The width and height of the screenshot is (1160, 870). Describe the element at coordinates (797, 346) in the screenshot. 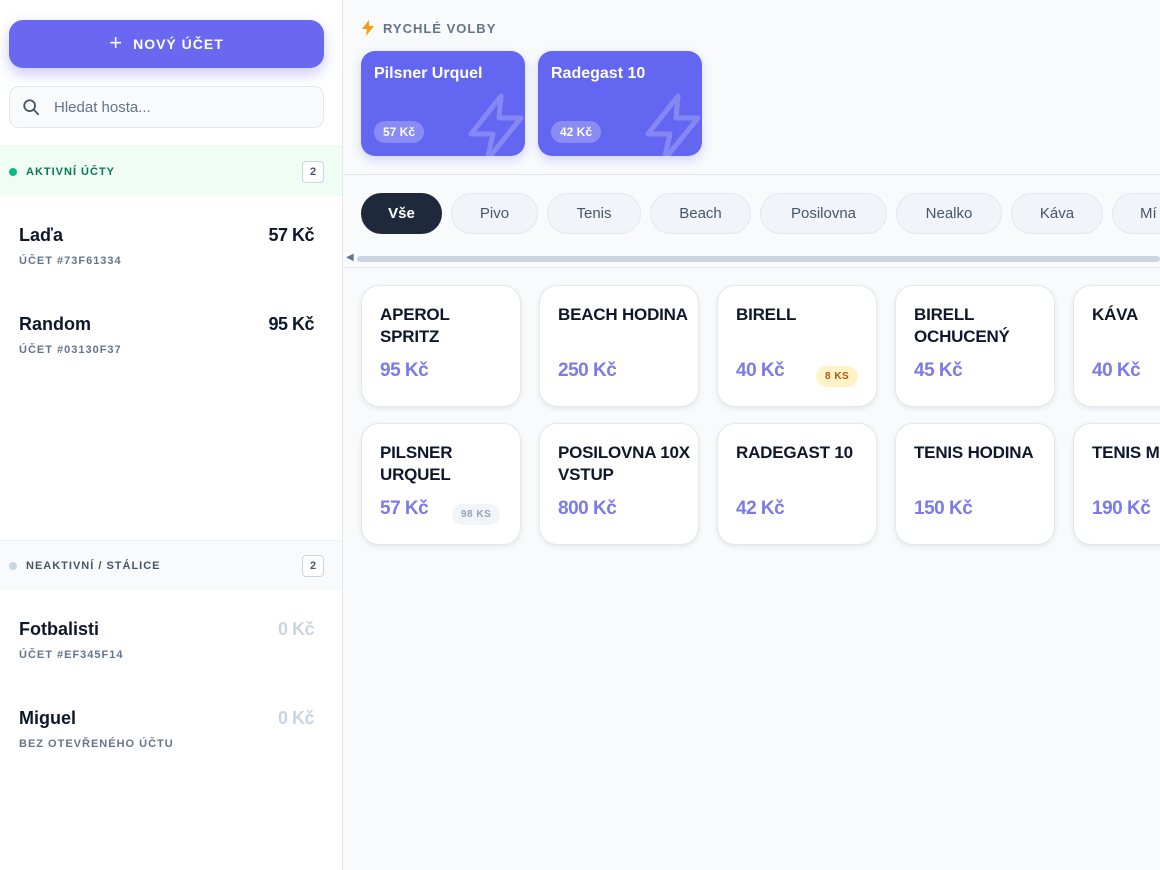

I see `product-card: BIRELL 40 Kč 8 KS` at that location.